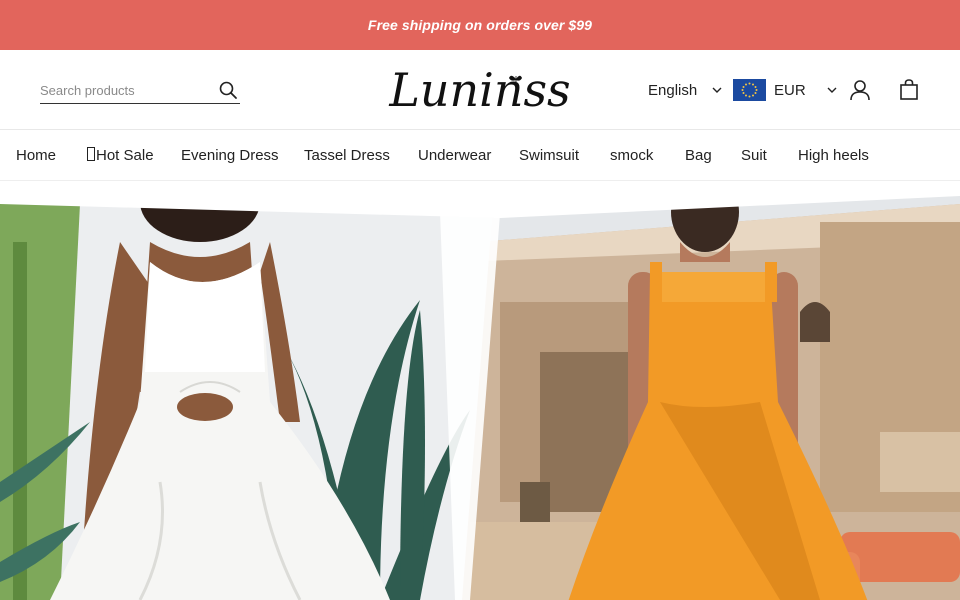 This screenshot has height=600, width=960. What do you see at coordinates (36, 155) in the screenshot?
I see `nav-item-home: Home` at bounding box center [36, 155].